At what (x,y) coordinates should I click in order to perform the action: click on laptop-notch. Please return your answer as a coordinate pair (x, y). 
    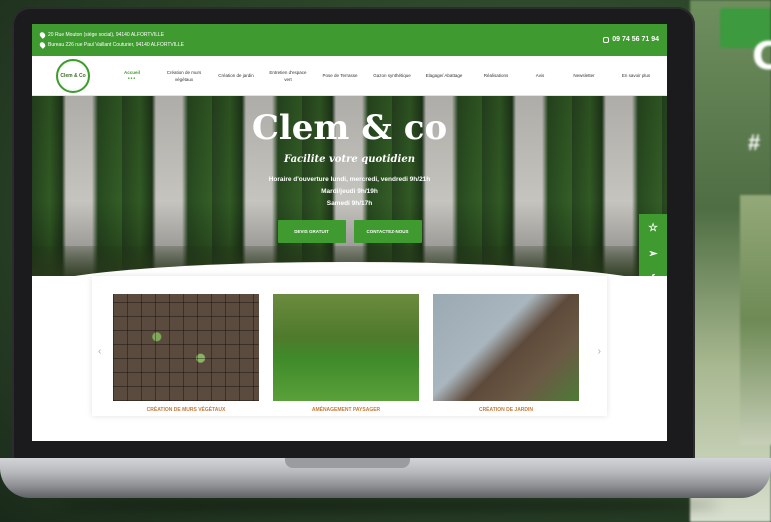
    Looking at the image, I should click on (347, 463).